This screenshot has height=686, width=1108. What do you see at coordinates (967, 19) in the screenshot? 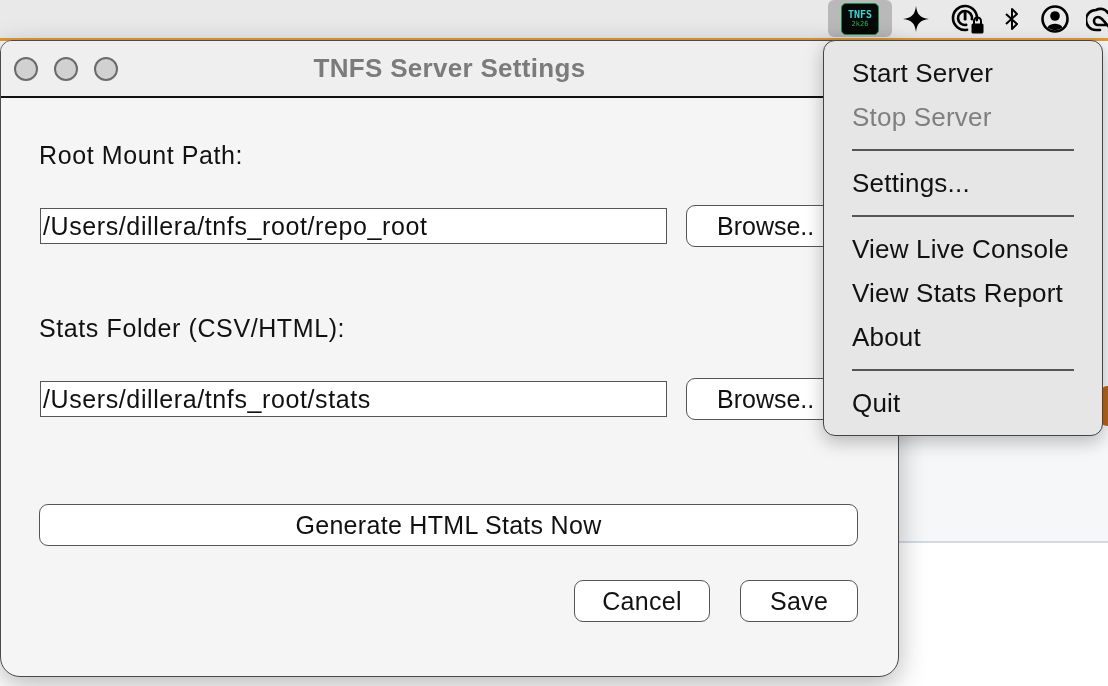
I see `ring-lock-icon` at bounding box center [967, 19].